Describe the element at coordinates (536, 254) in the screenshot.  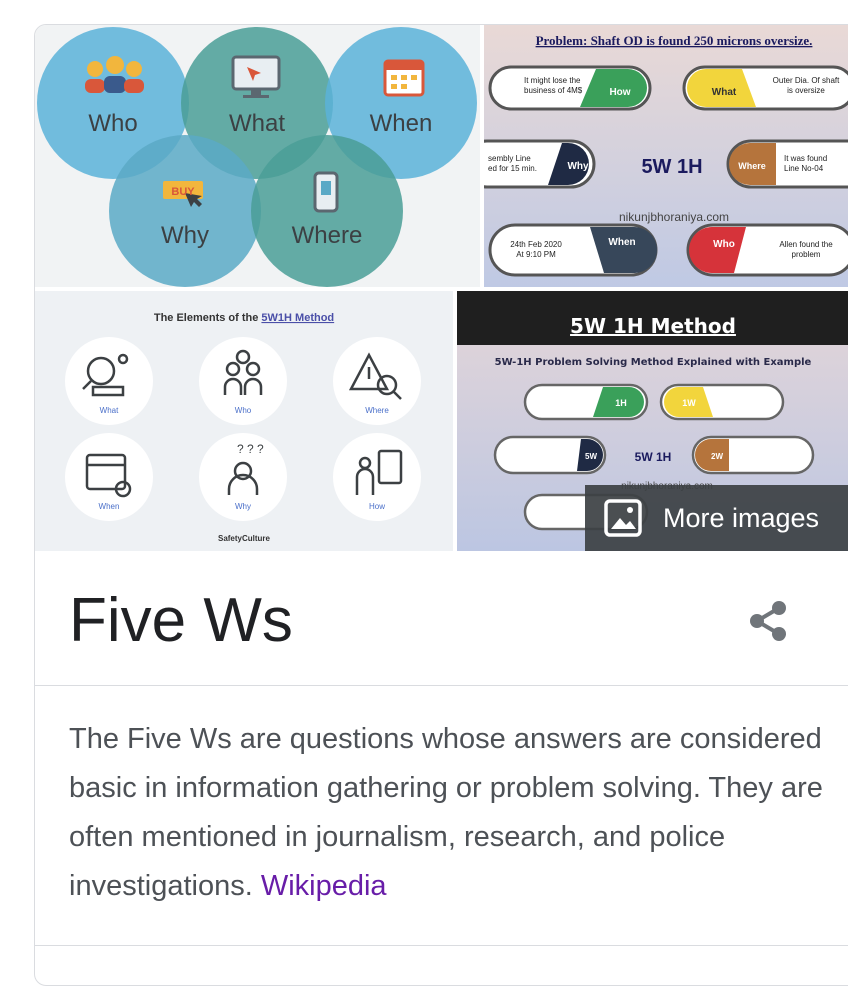
I see `svg-text: At 9:10 PM` at that location.